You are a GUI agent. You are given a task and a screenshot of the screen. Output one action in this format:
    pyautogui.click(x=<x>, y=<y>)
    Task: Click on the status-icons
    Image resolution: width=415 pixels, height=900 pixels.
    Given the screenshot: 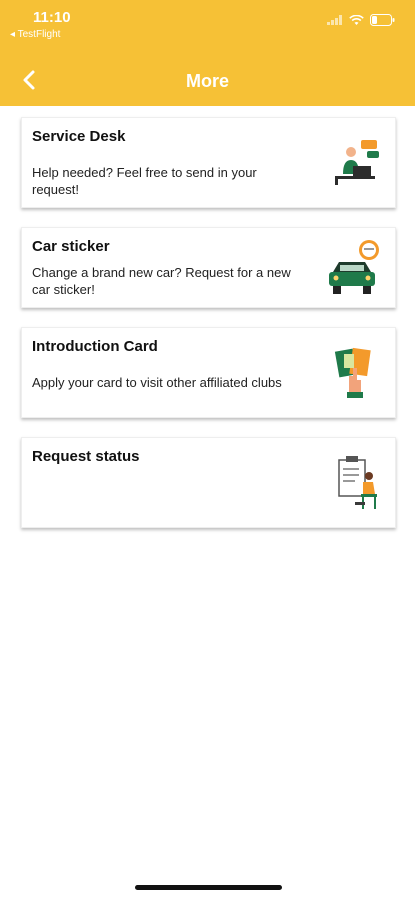 What is the action you would take?
    pyautogui.click(x=361, y=20)
    